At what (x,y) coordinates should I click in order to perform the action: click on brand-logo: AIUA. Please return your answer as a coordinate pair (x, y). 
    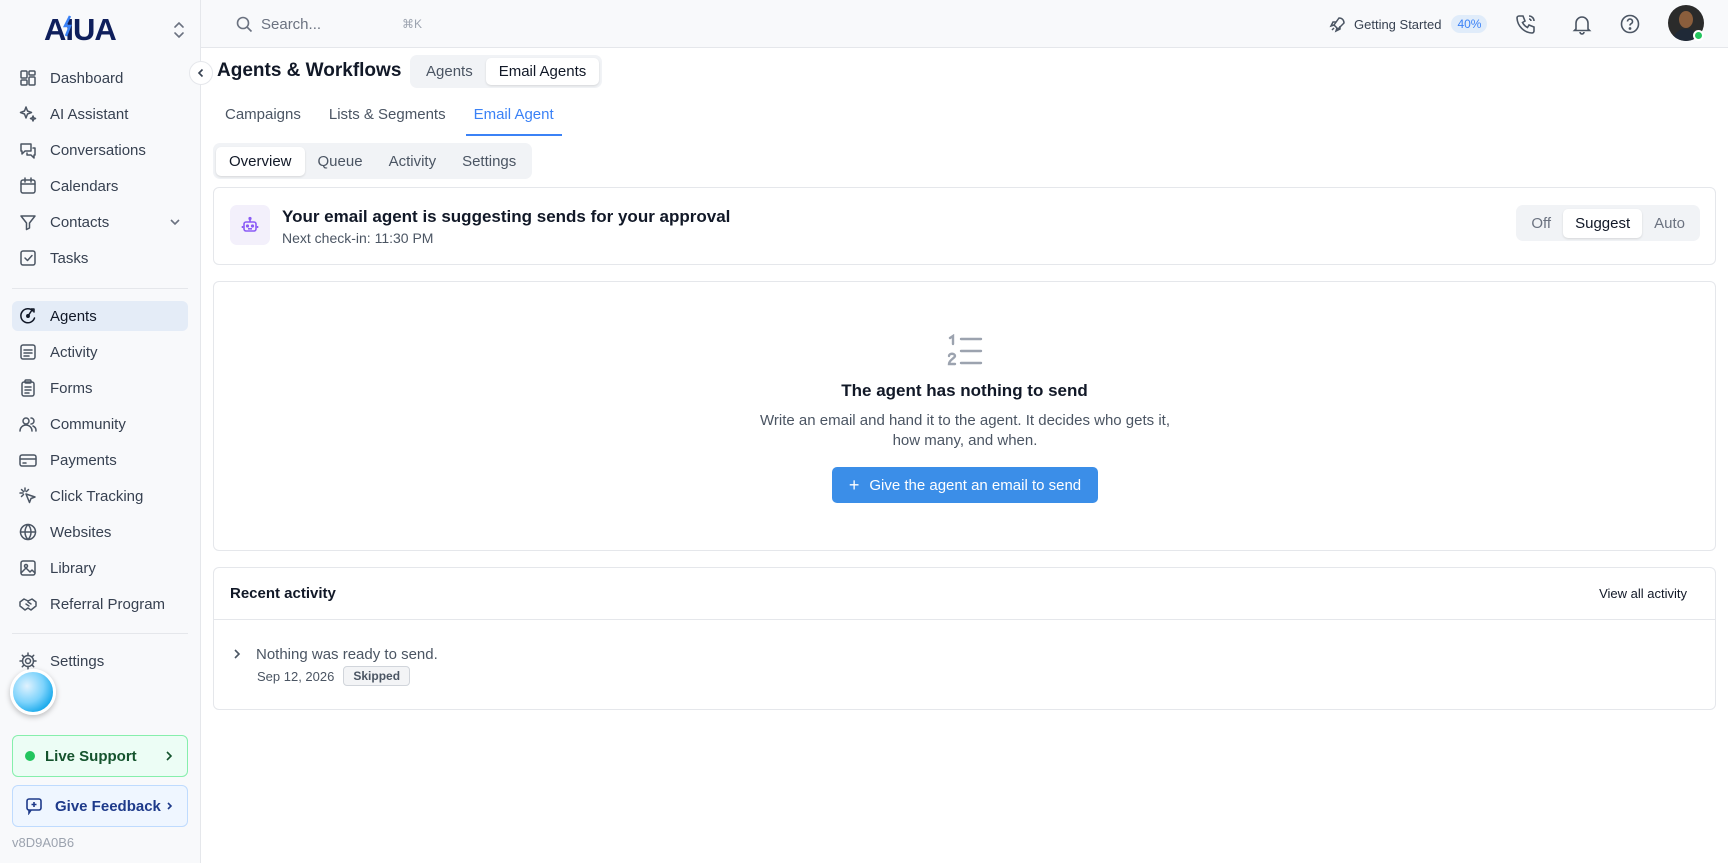
    Looking at the image, I should click on (87, 29).